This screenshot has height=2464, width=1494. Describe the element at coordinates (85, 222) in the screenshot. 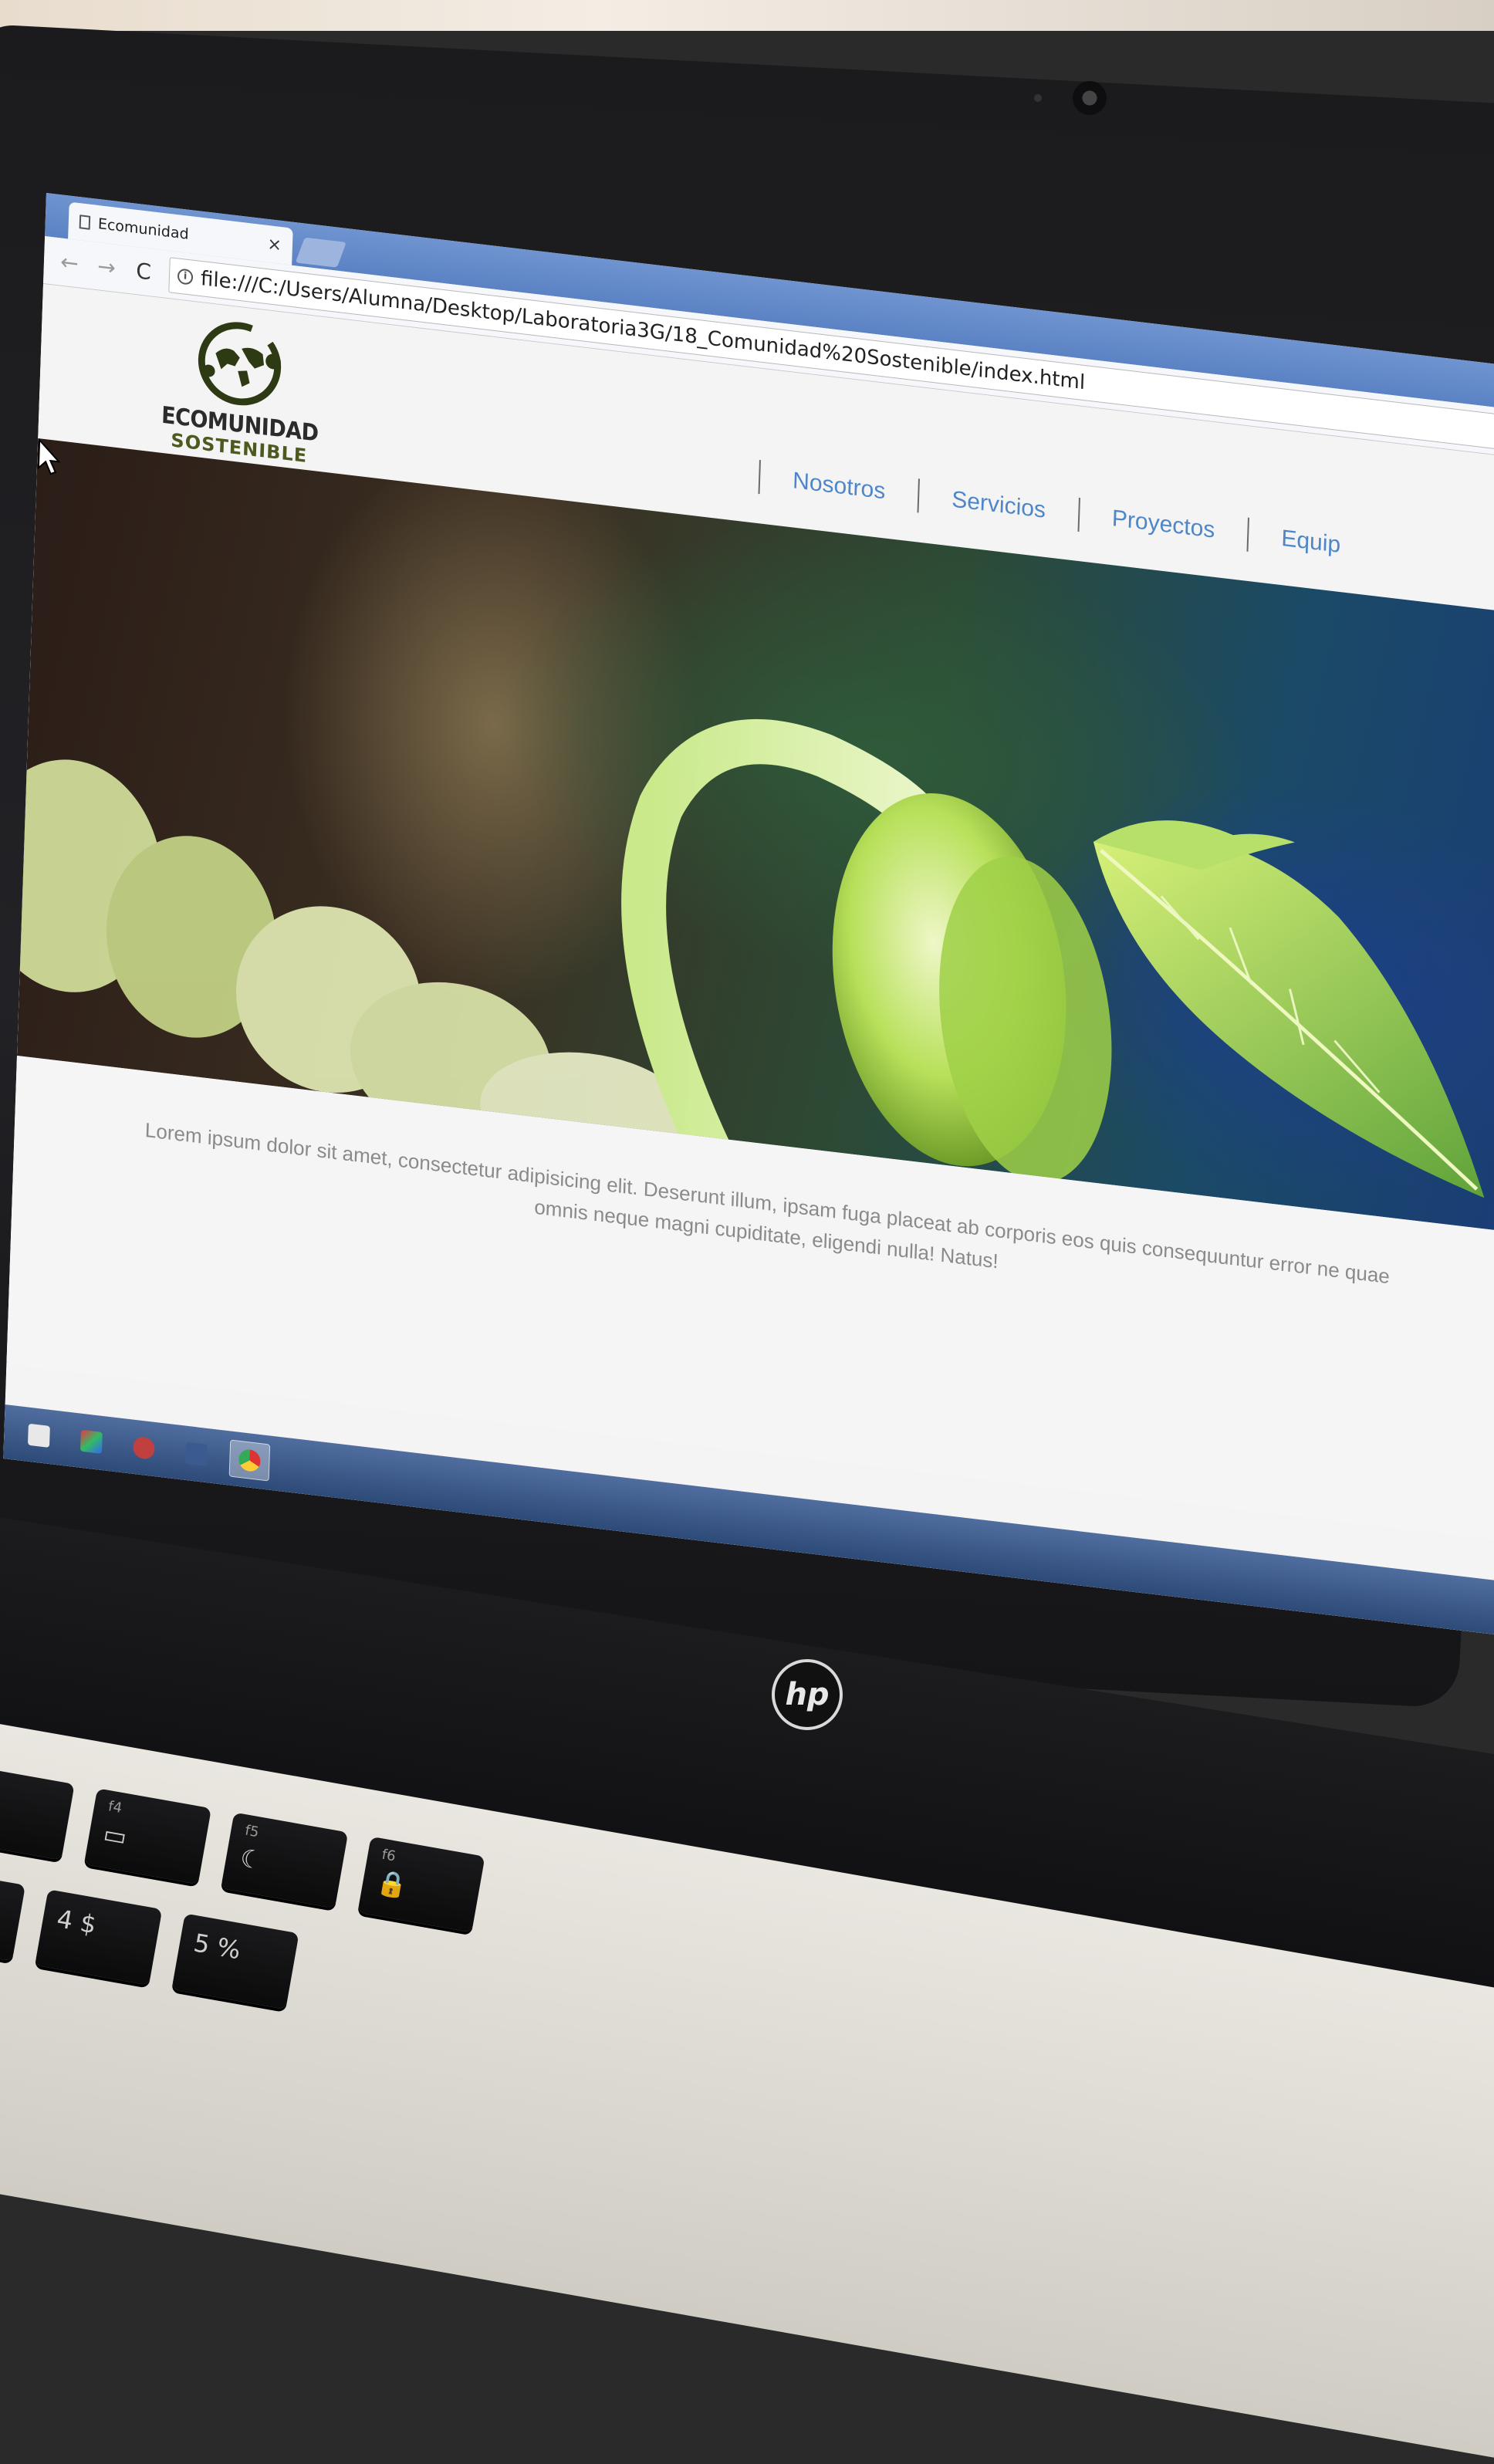

I see `document-icon` at that location.